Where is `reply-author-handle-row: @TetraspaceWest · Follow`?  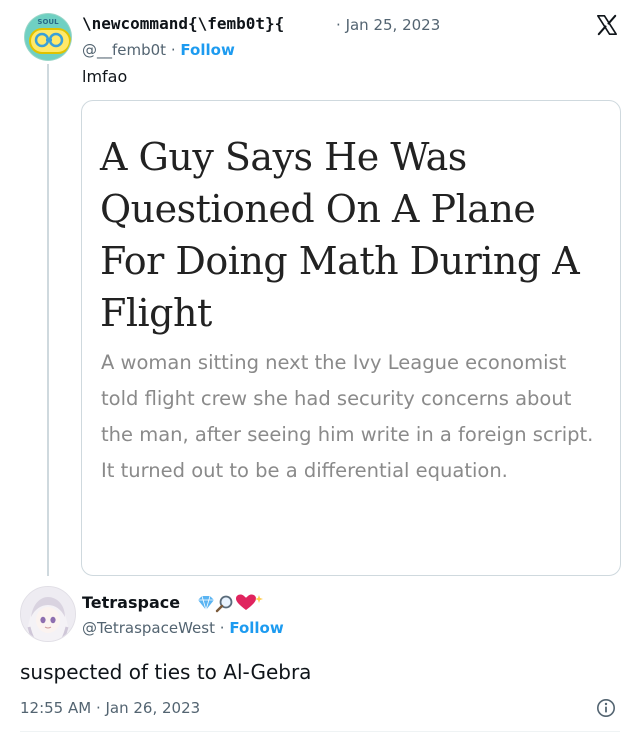 reply-author-handle-row: @TetraspaceWest · Follow is located at coordinates (183, 628).